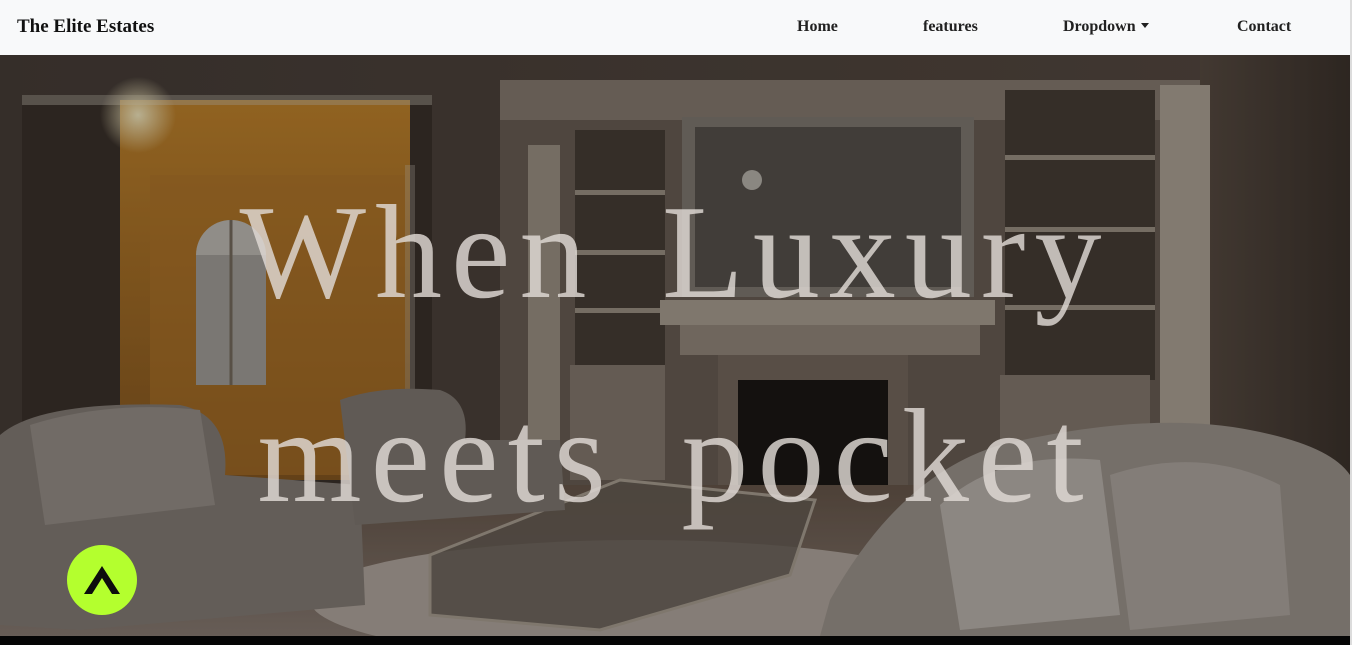  What do you see at coordinates (1264, 27) in the screenshot?
I see `nav-link-contact: Contact` at bounding box center [1264, 27].